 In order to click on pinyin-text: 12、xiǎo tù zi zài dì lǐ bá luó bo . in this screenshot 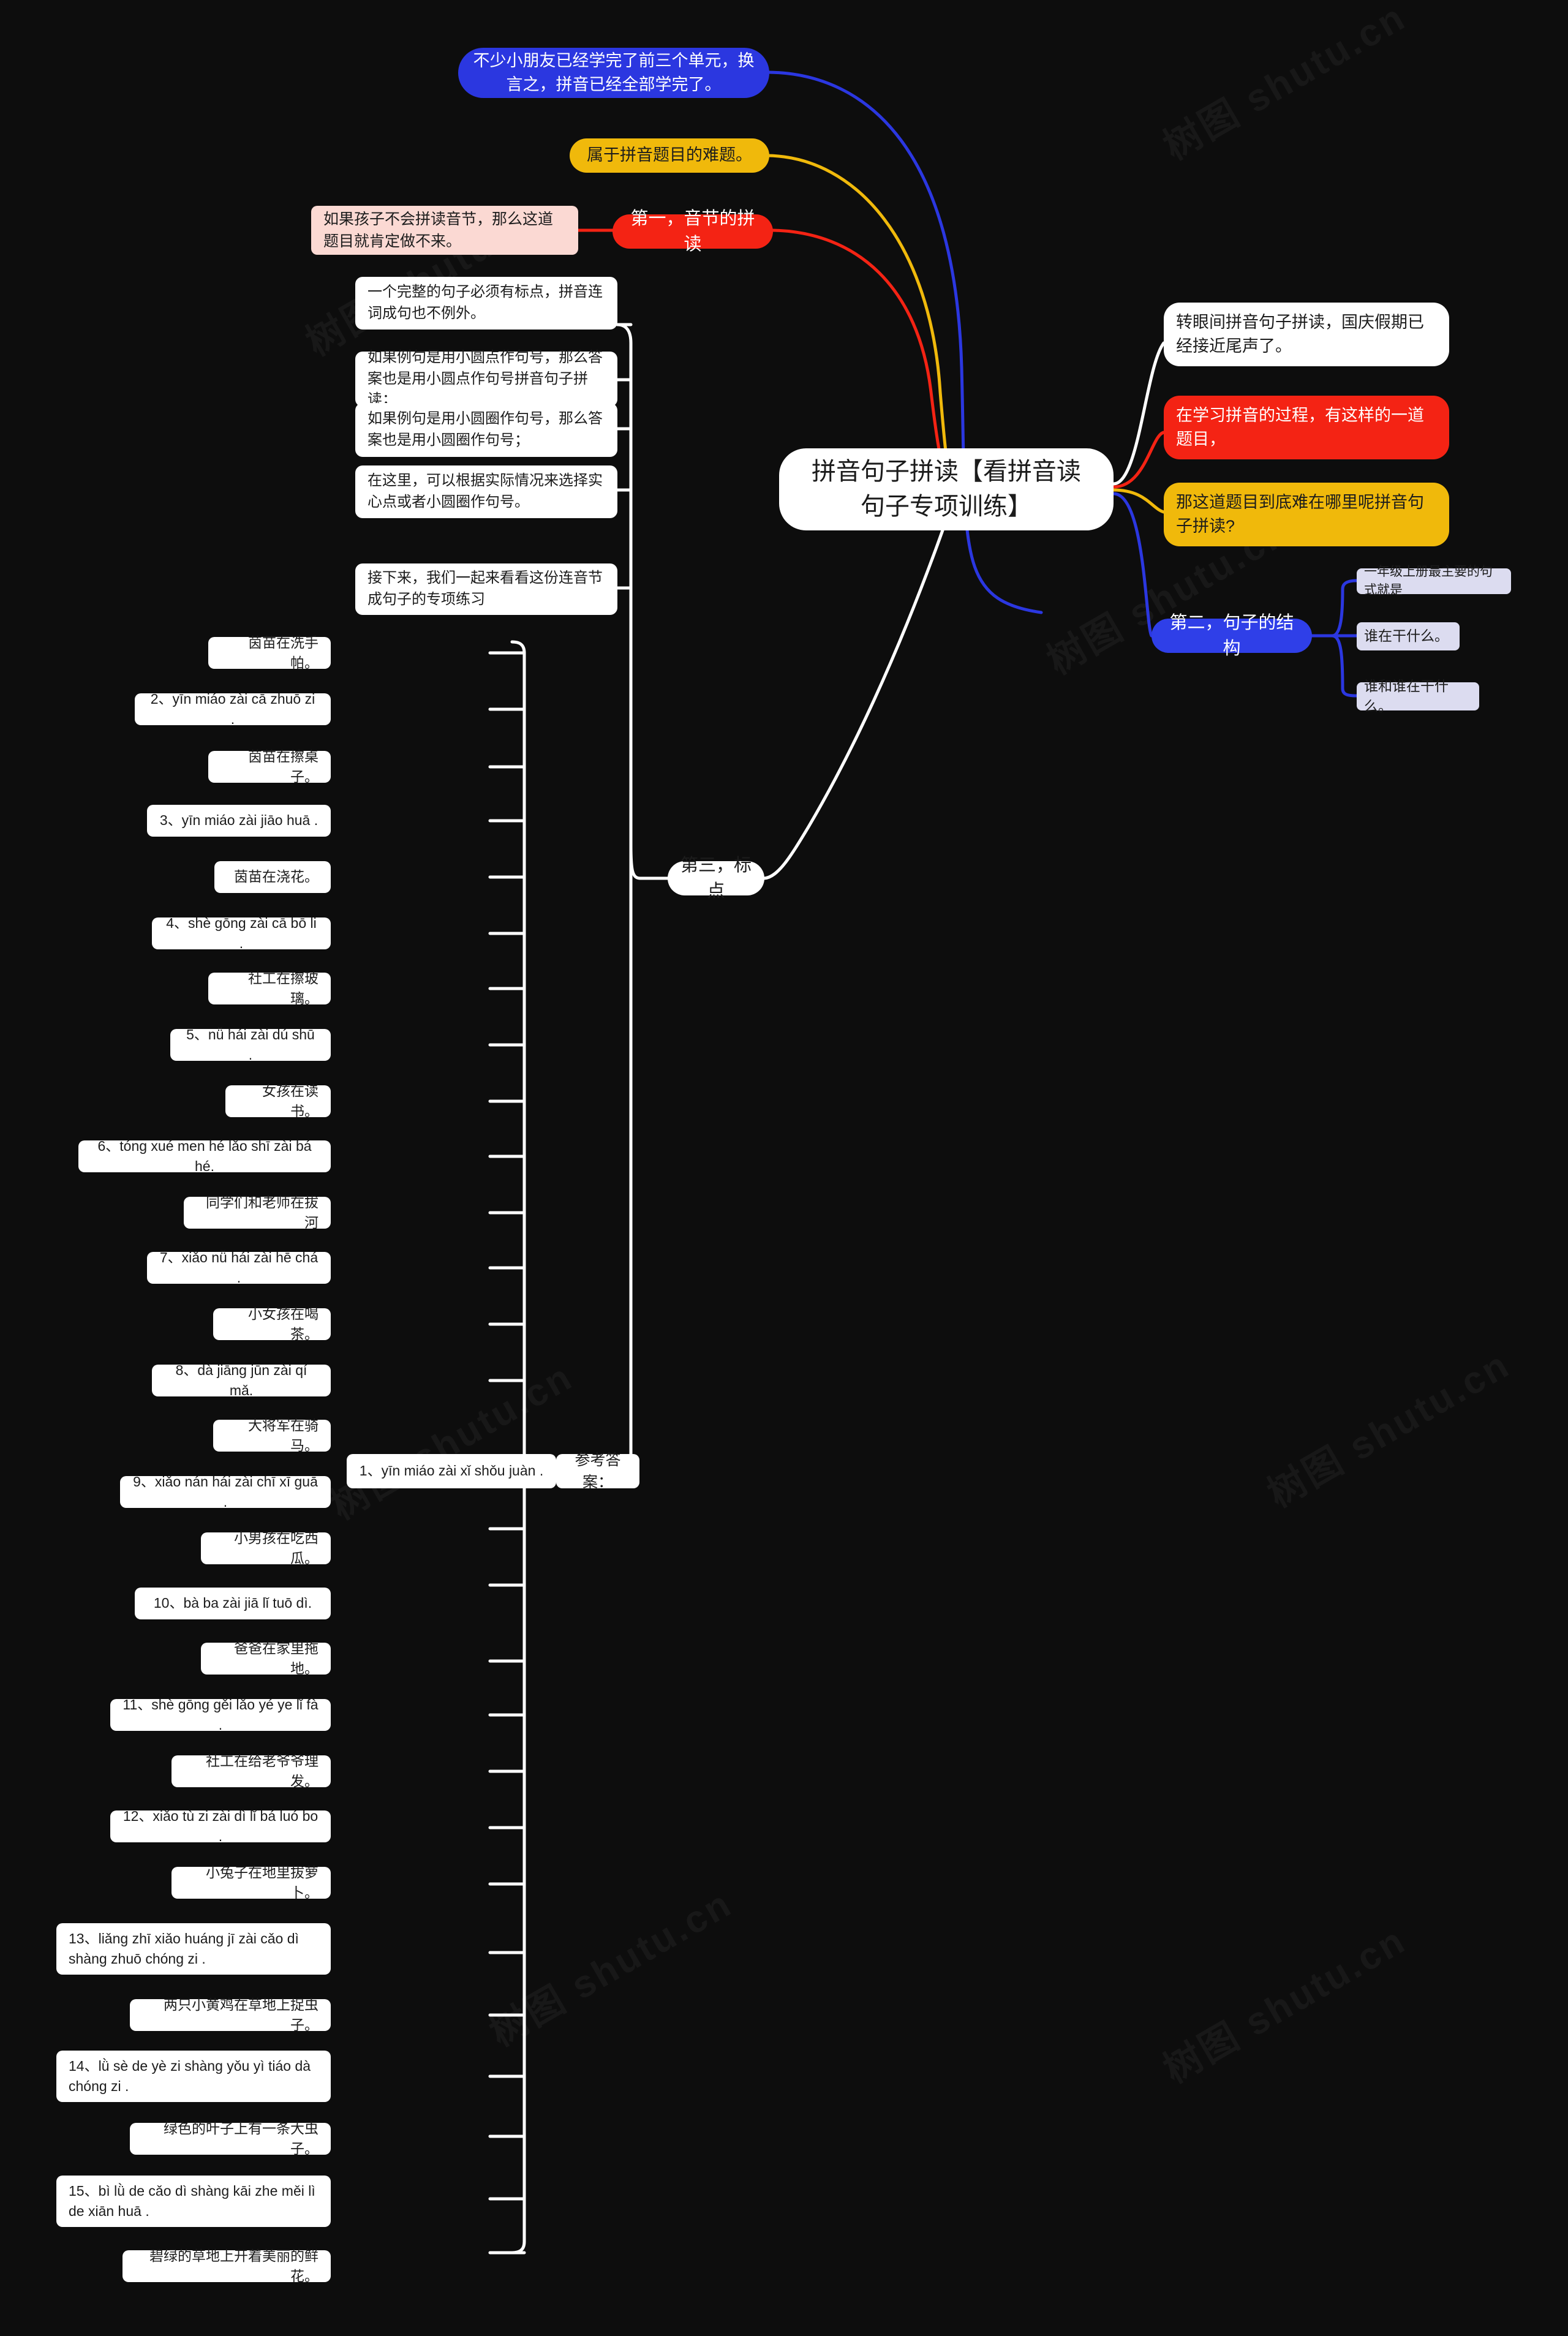, I will do `click(222, 1825)`.